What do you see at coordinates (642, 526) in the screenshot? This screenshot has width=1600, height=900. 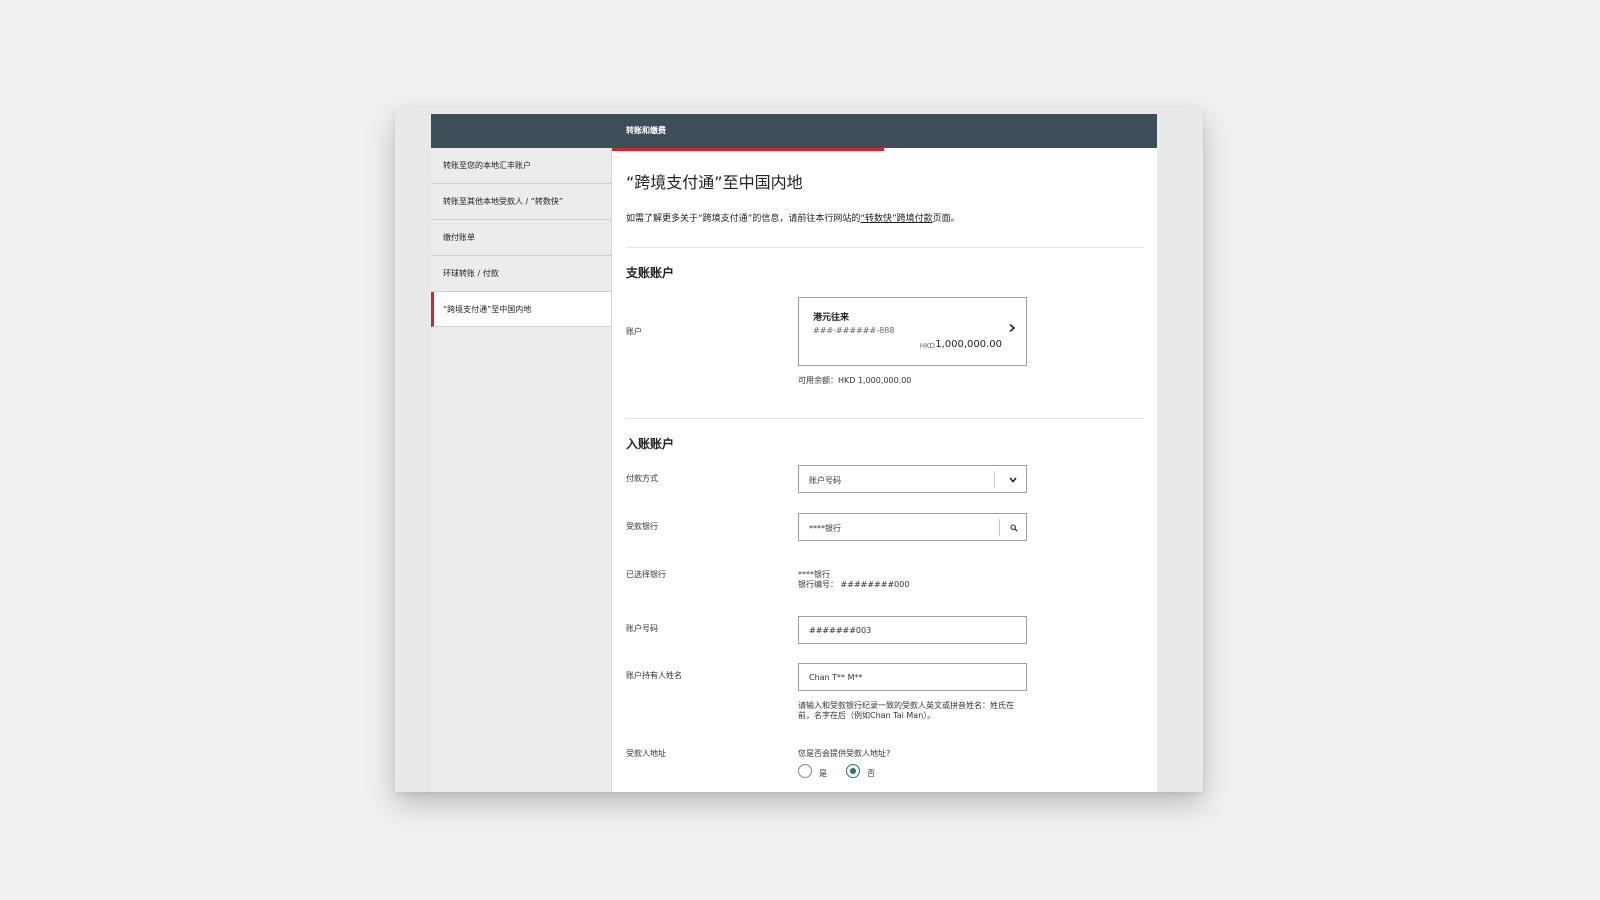 I see `bank-label: 受款银行` at bounding box center [642, 526].